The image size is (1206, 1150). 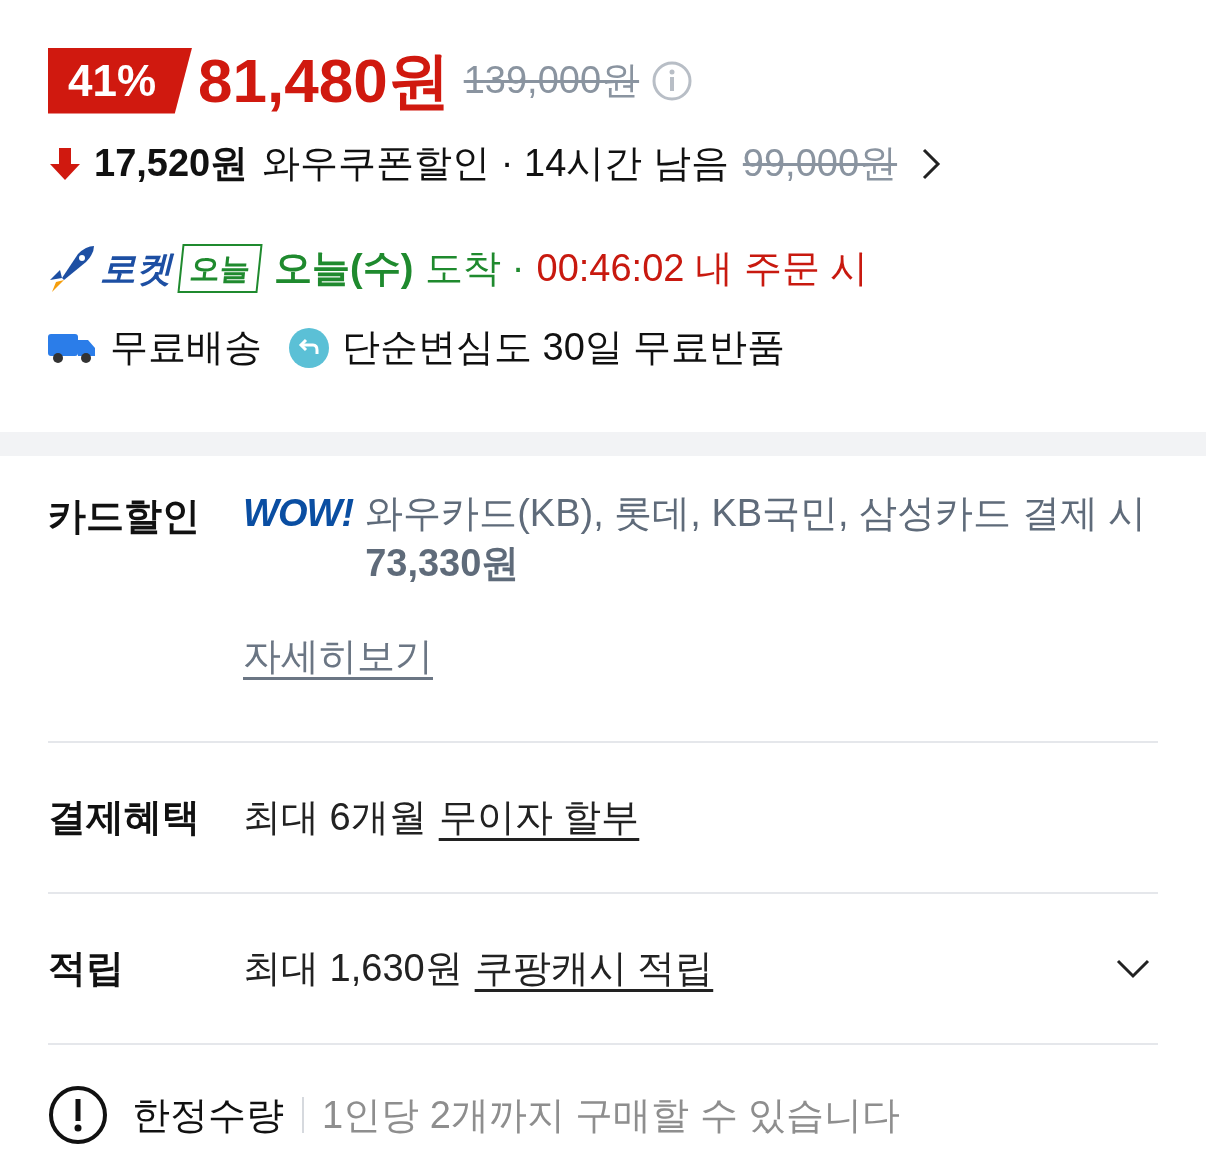 What do you see at coordinates (539, 817) in the screenshot?
I see `benefit-link: 무이자 할부` at bounding box center [539, 817].